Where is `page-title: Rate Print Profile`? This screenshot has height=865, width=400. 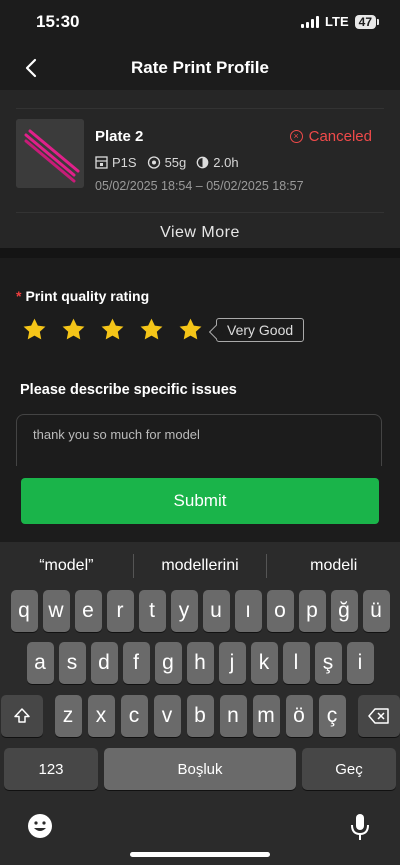 page-title: Rate Print Profile is located at coordinates (200, 67).